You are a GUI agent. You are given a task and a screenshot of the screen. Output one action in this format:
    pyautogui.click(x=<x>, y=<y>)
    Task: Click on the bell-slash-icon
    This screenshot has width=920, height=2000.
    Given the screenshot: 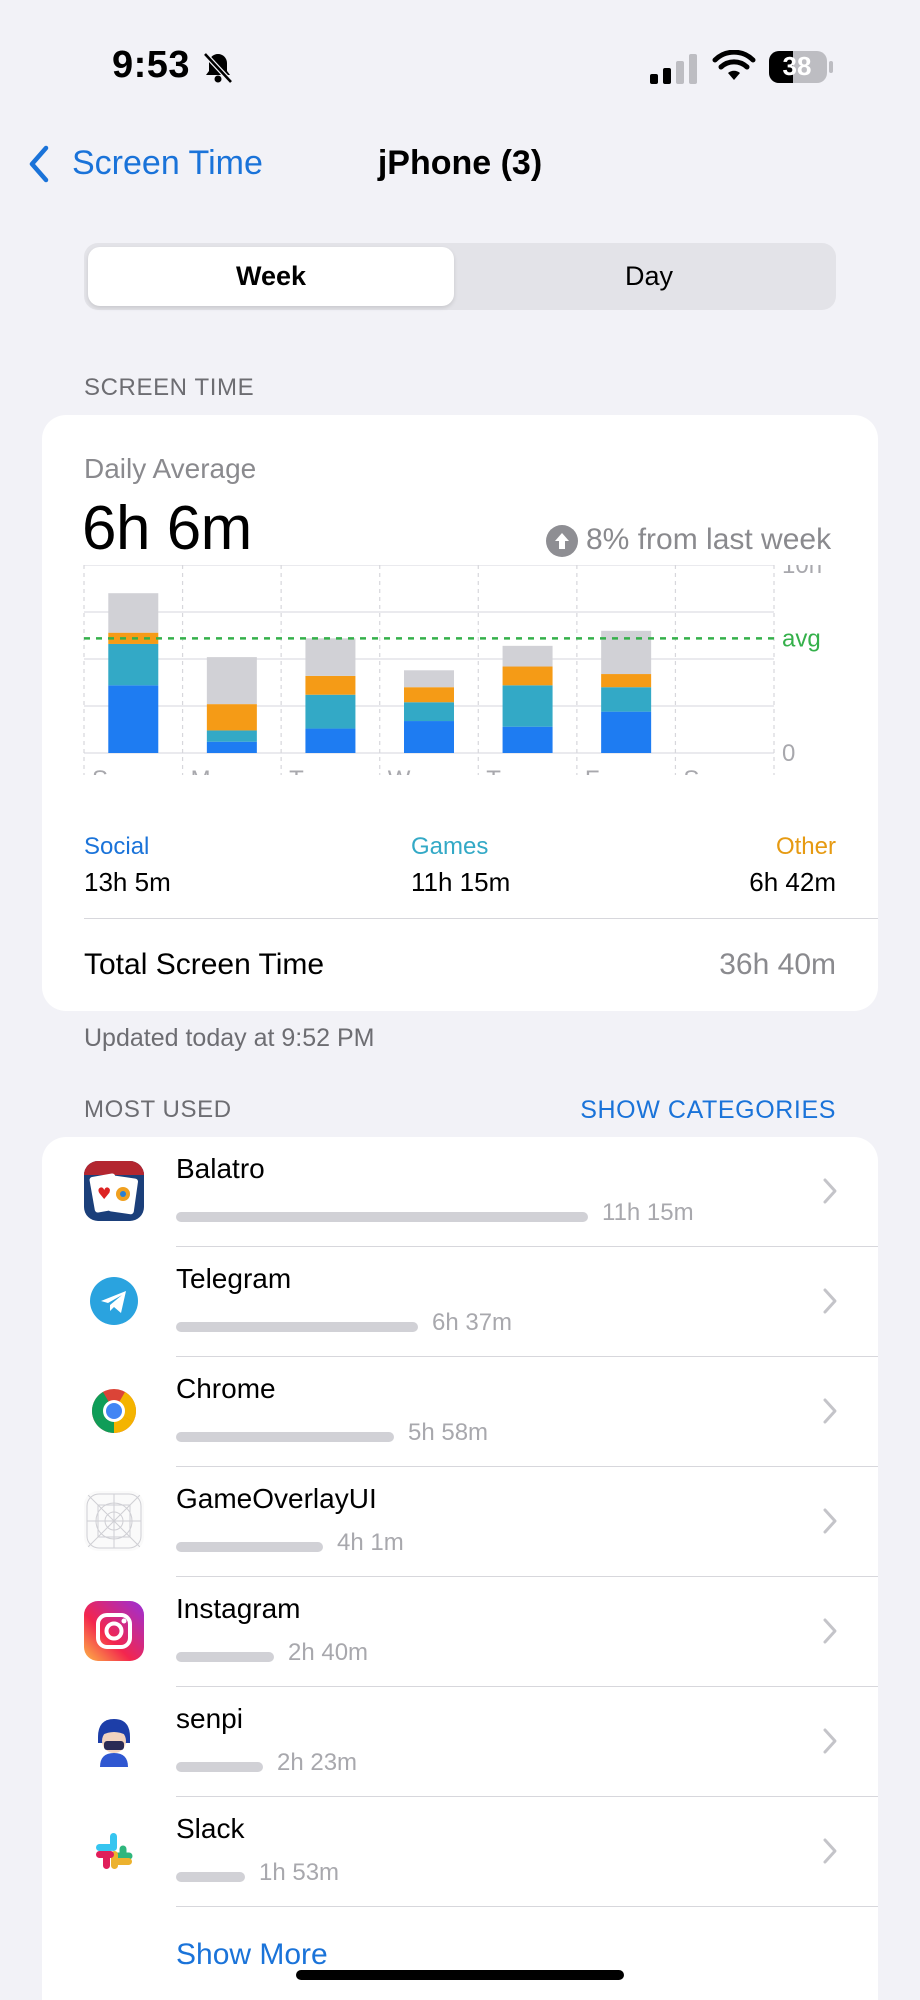 What is the action you would take?
    pyautogui.click(x=218, y=68)
    